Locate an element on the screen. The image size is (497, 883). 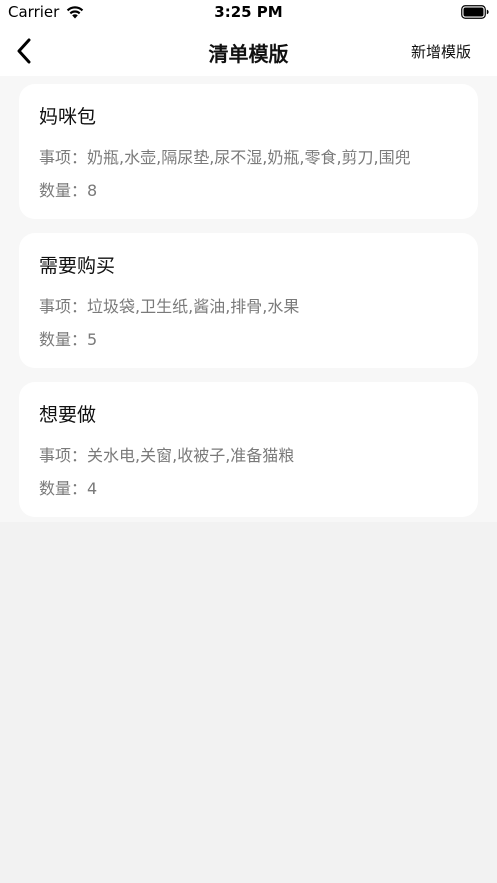
add-template-button: 新增模版 is located at coordinates (441, 51).